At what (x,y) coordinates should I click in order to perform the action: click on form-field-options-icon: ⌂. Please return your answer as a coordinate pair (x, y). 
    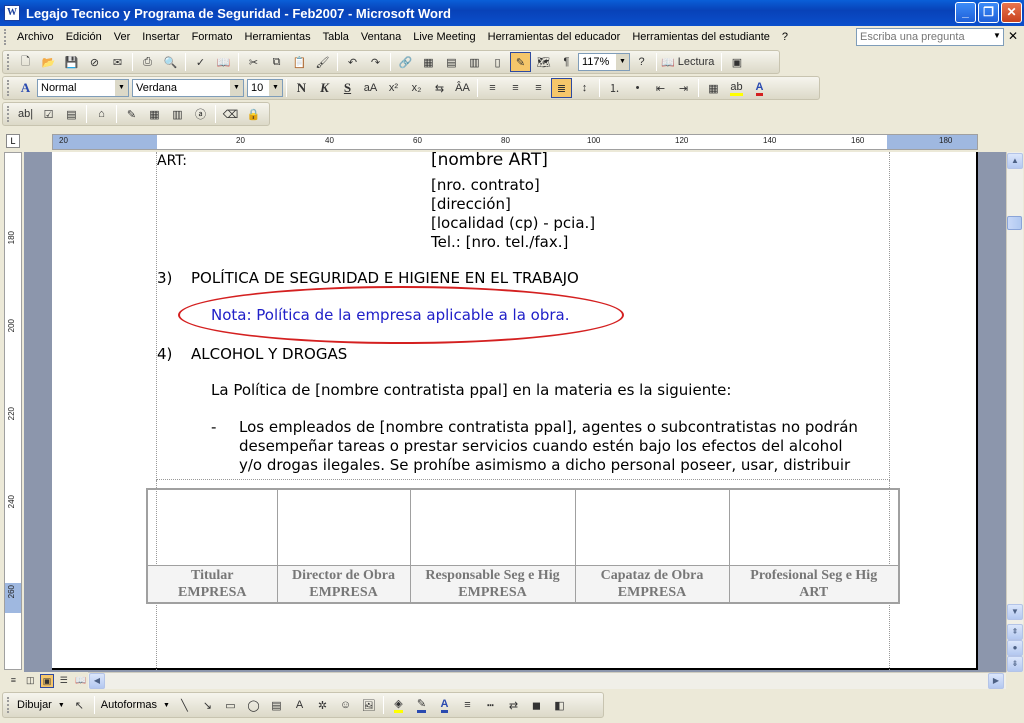
    Looking at the image, I should click on (101, 114).